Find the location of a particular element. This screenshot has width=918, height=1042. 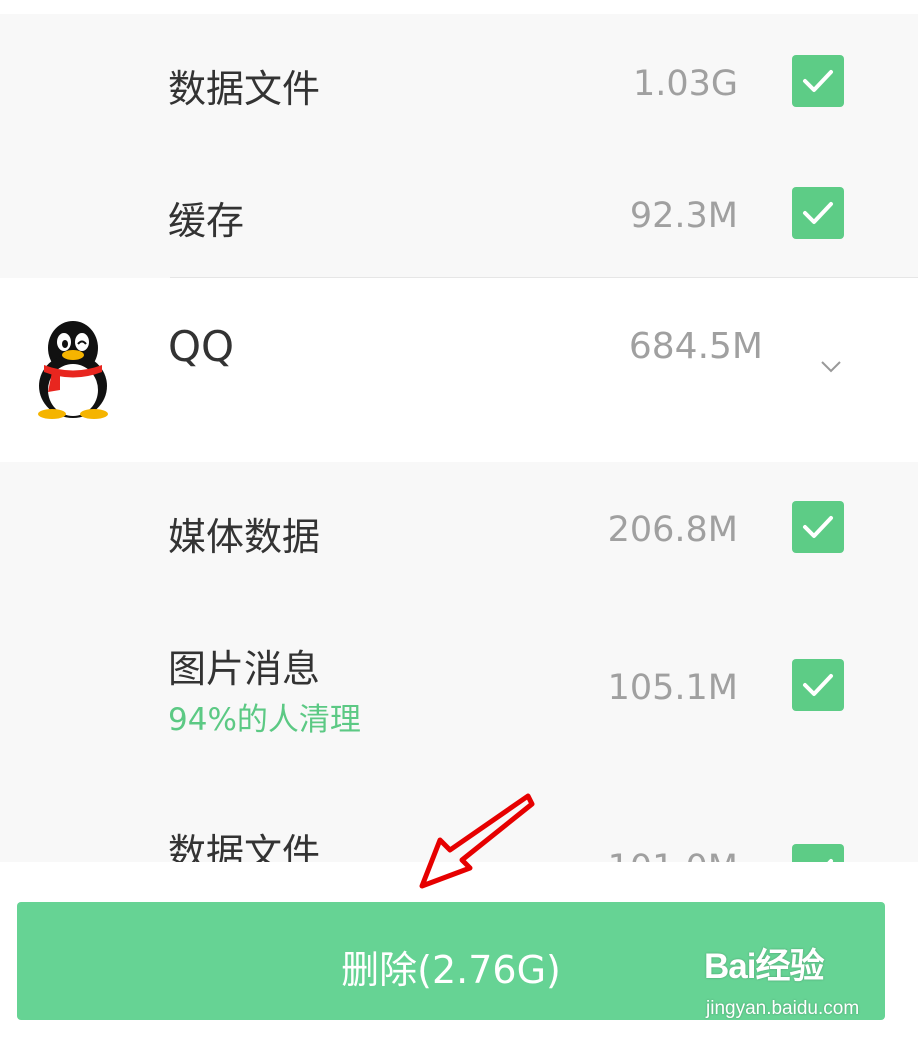

item-size: 92.3M is located at coordinates (683, 216).